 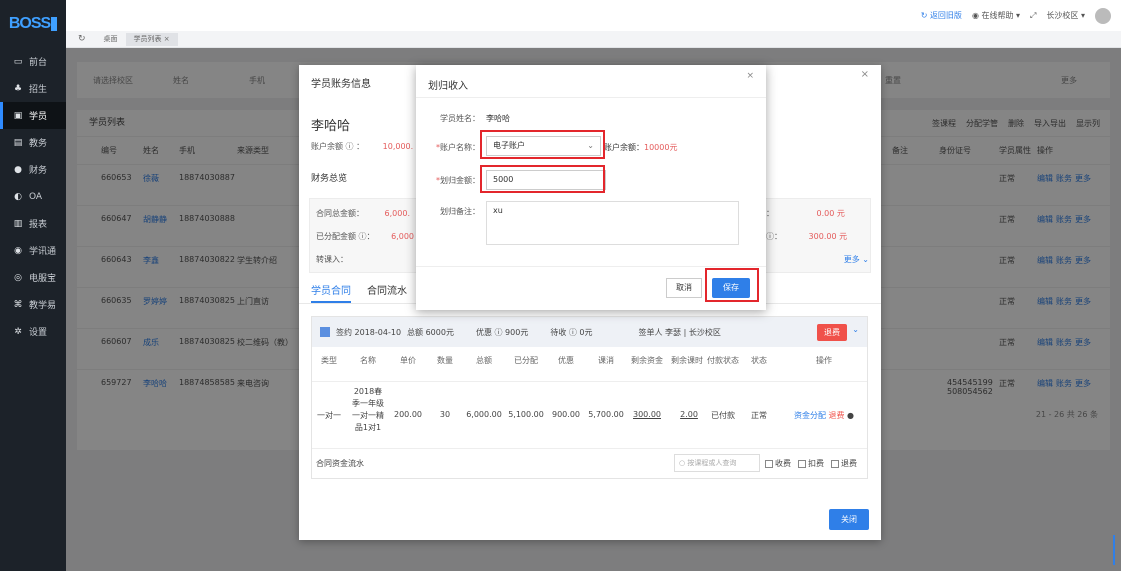 What do you see at coordinates (43, 279) in the screenshot?
I see `sidebar-item-label: 电服宝` at bounding box center [43, 279].